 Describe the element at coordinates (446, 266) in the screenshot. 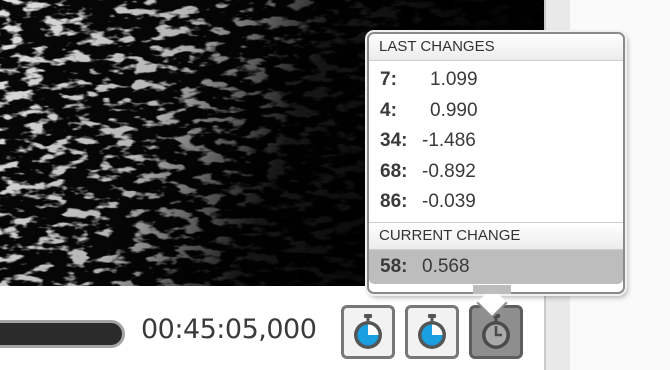

I see `change-value: 0.568` at that location.